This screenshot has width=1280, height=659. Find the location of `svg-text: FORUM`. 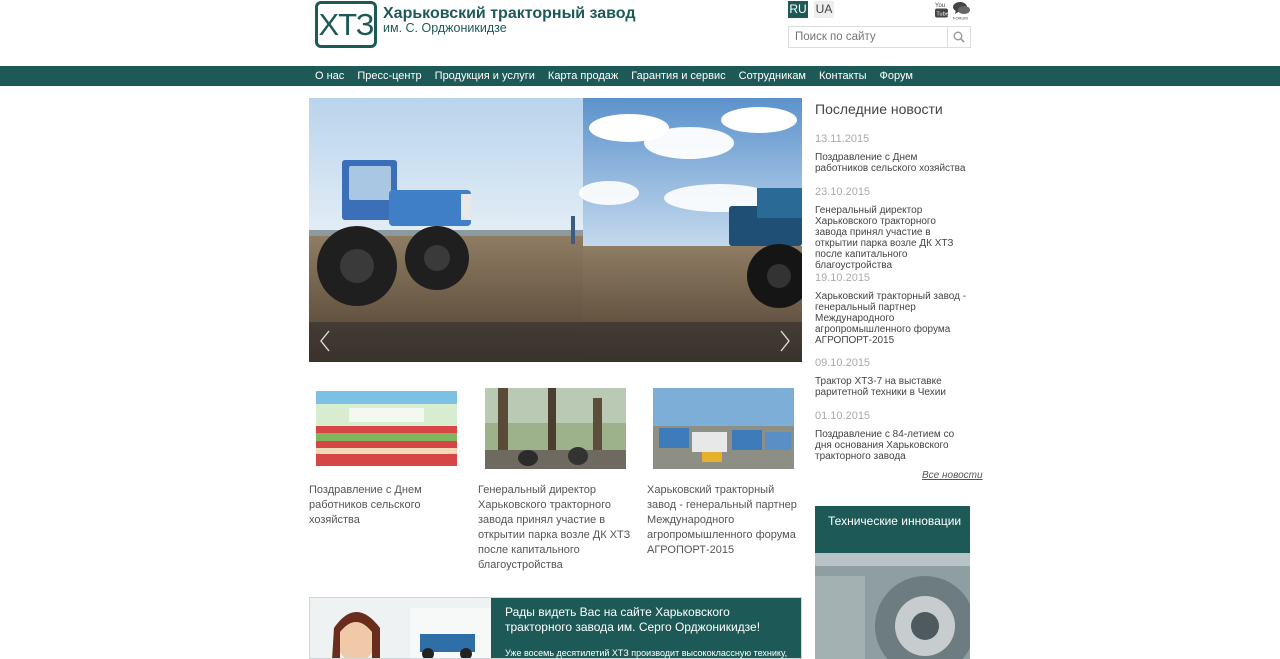

svg-text: FORUM is located at coordinates (960, 18).